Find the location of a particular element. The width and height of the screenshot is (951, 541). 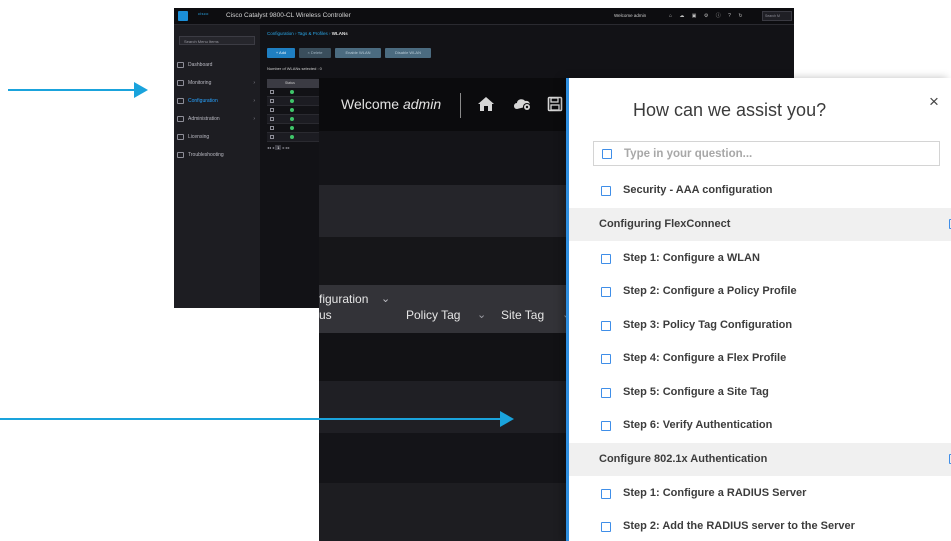

disable-wlan-button: Disable WLAN is located at coordinates (408, 53).